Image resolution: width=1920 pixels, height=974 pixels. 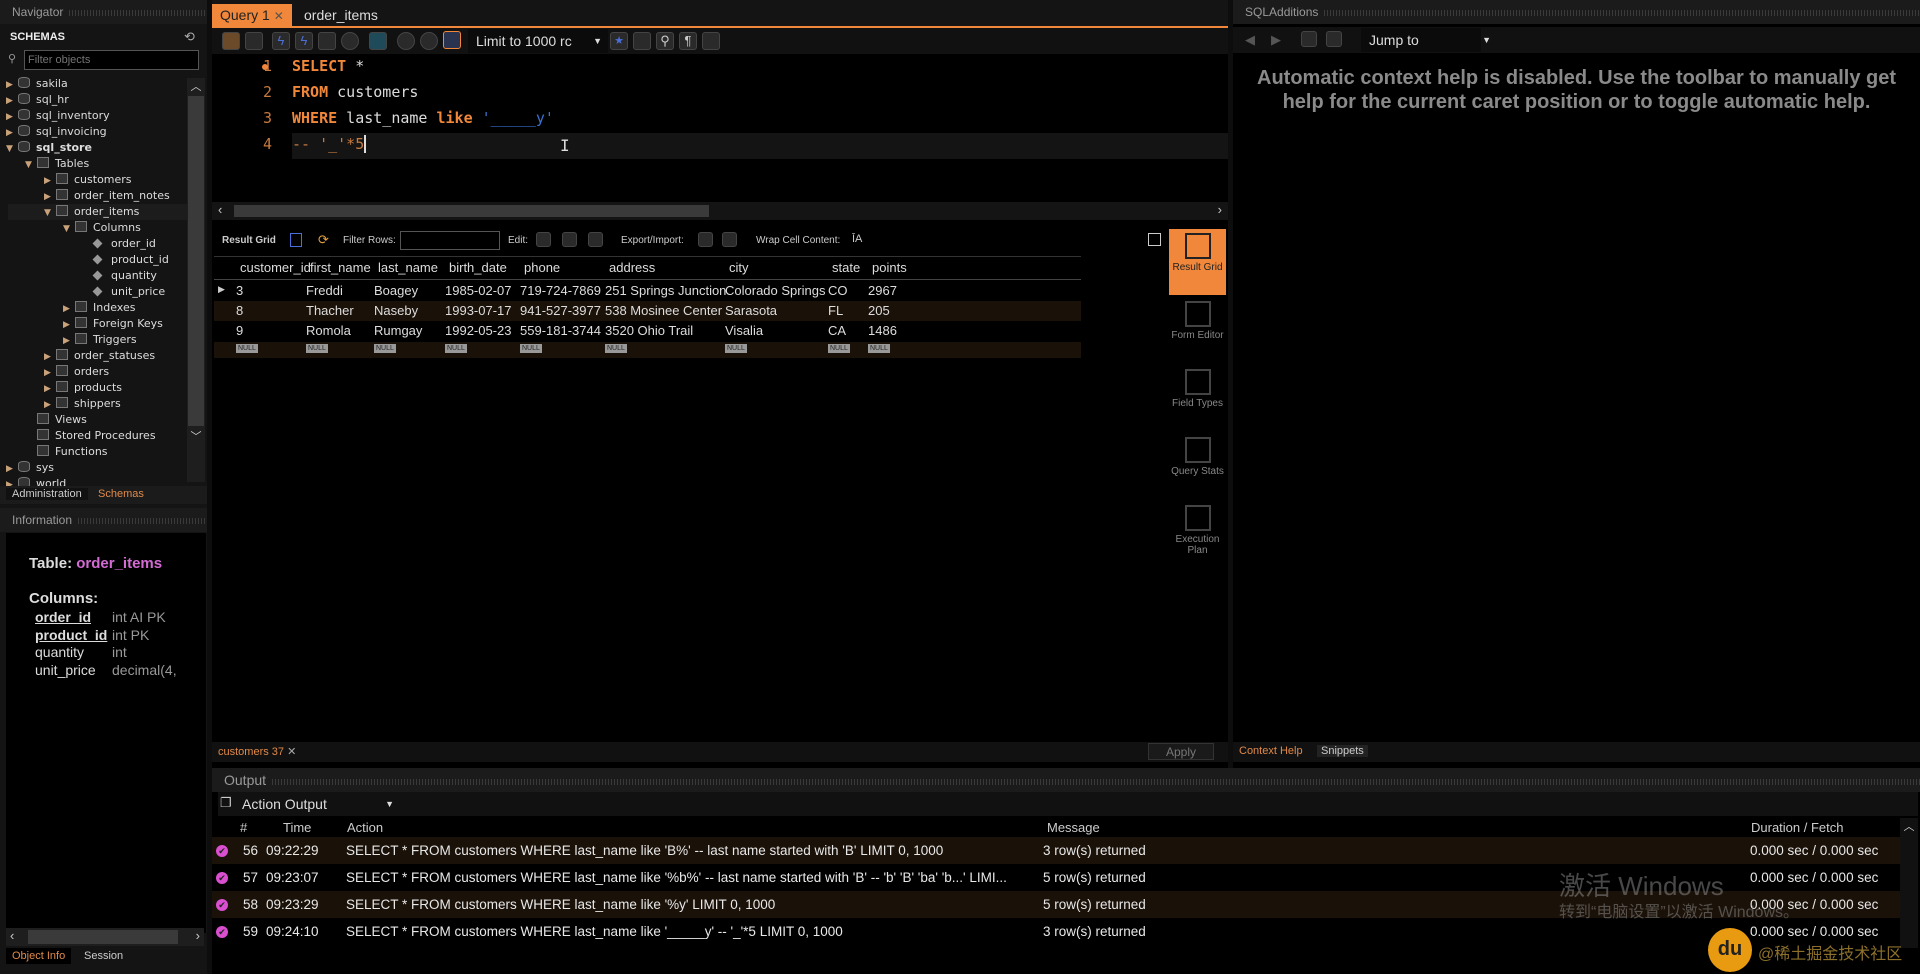 I want to click on grid-cell-state: FL, so click(x=835, y=310).